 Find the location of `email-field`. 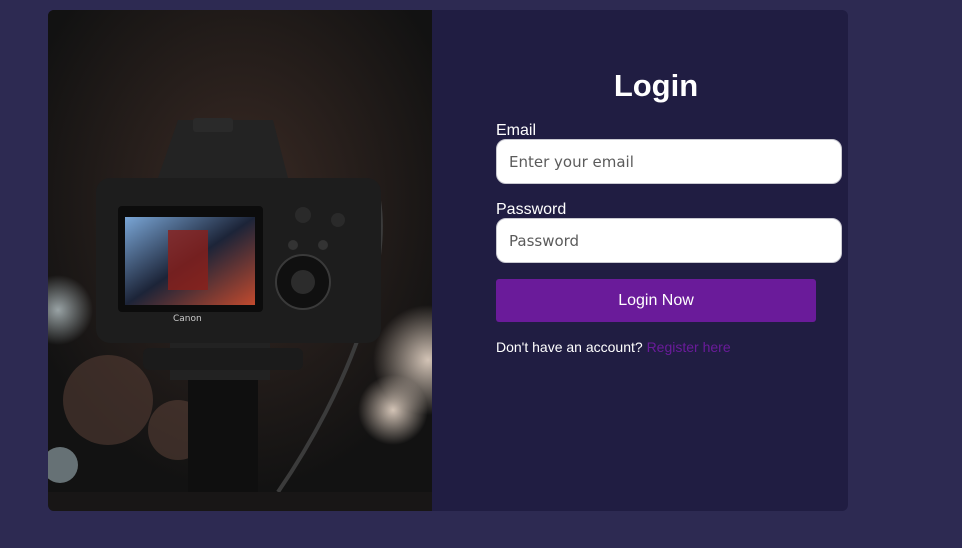

email-field is located at coordinates (669, 161).